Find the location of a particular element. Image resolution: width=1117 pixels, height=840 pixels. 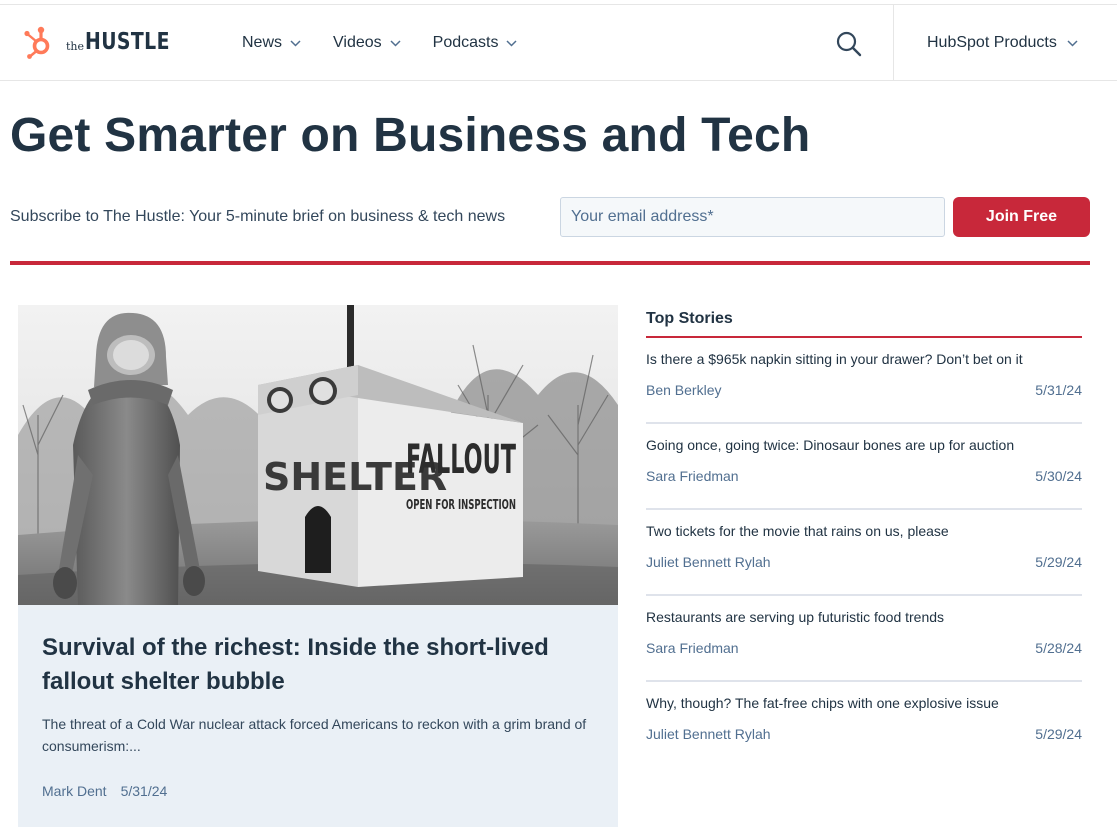

email-field is located at coordinates (752, 217).